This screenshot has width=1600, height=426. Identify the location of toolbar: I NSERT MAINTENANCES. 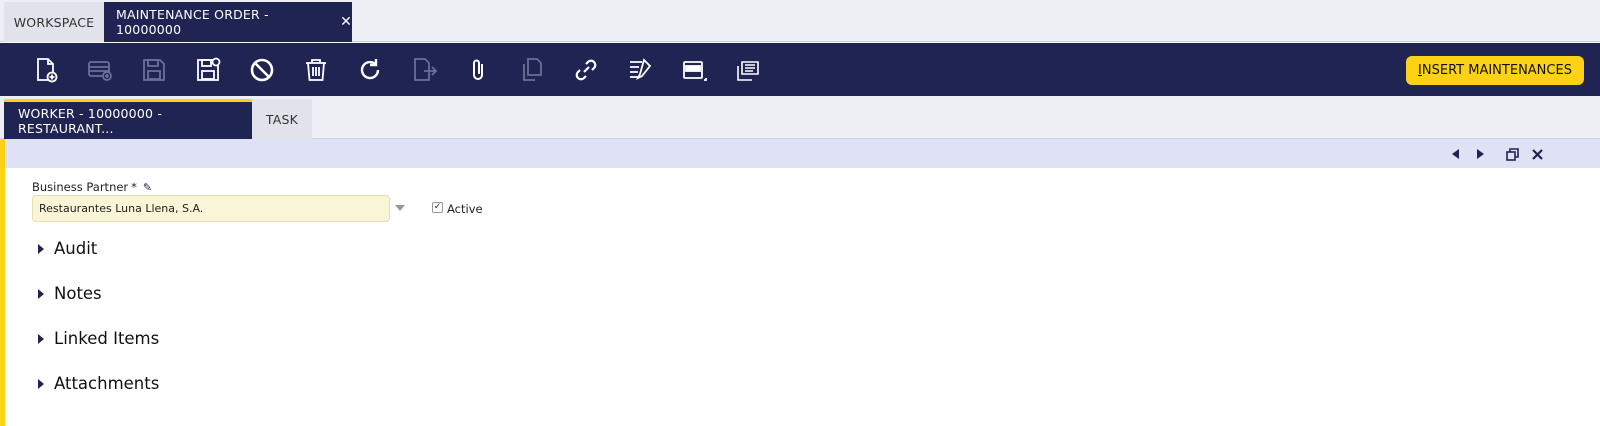
(800, 69).